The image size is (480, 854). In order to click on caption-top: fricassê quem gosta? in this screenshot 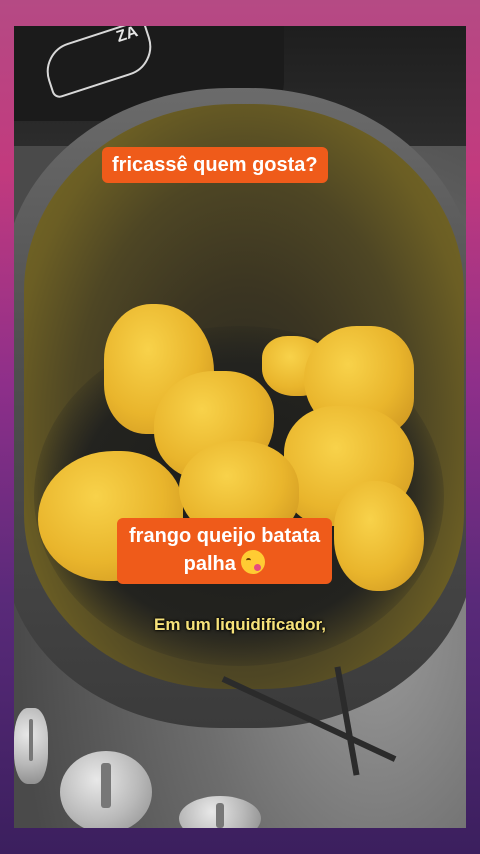, I will do `click(215, 165)`.